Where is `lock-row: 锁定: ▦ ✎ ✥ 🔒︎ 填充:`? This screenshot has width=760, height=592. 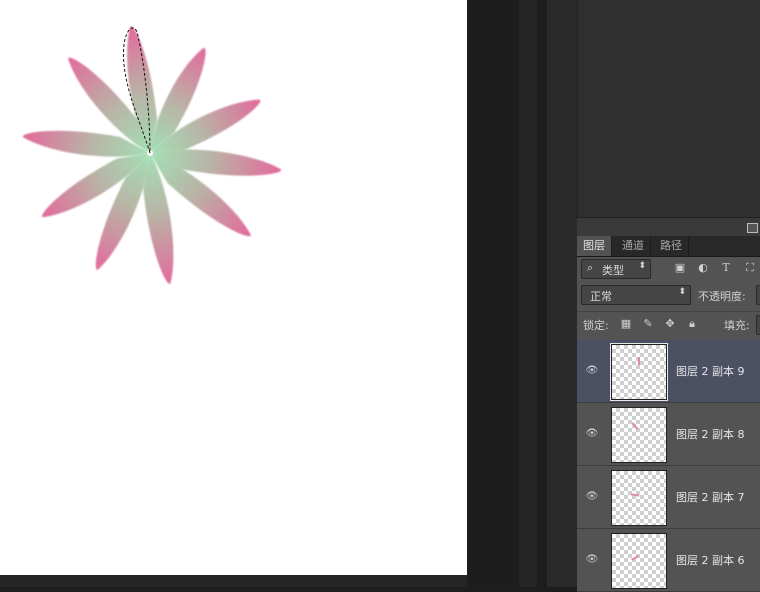 lock-row: 锁定: ▦ ✎ ✥ 🔒︎ 填充: is located at coordinates (668, 324).